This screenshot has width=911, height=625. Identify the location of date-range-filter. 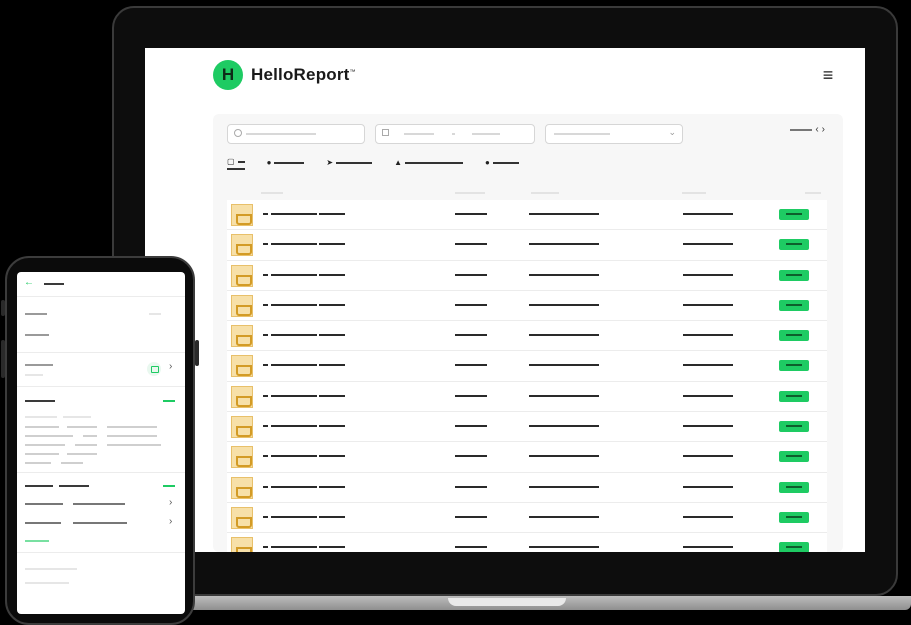
(455, 134).